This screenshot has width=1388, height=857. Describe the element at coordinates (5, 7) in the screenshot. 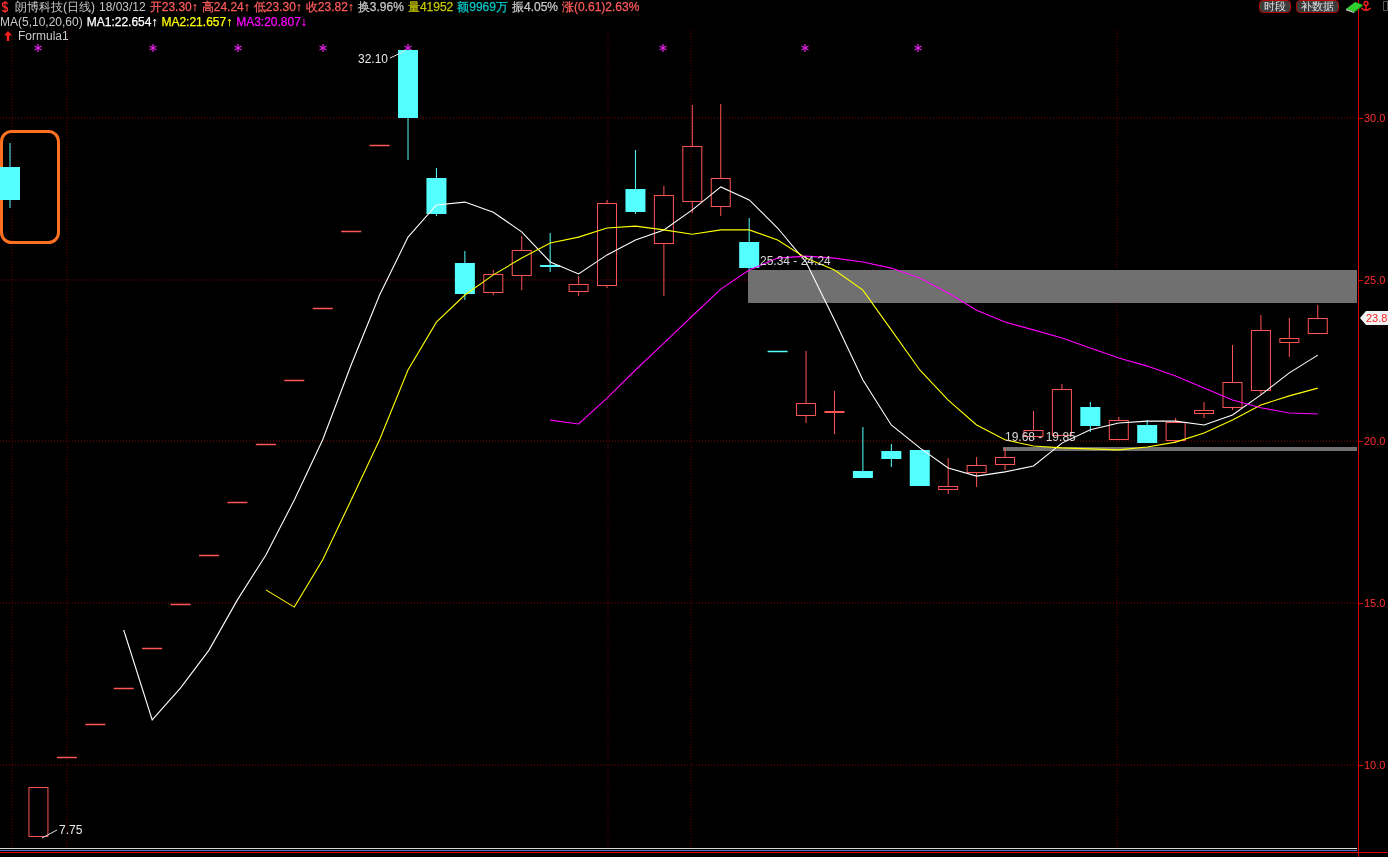

I see `dollar-icon` at that location.